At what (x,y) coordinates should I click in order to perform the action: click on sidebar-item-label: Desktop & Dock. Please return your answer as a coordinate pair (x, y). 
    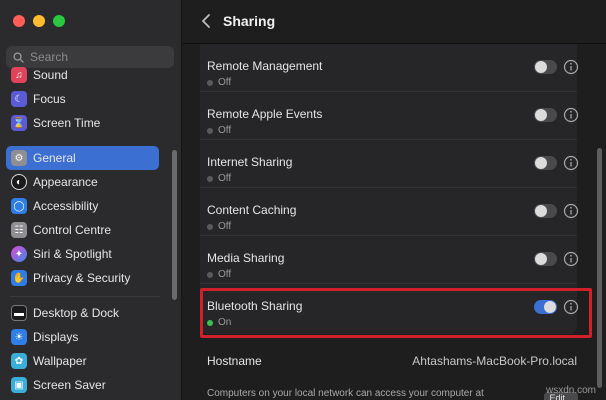
    Looking at the image, I should click on (76, 313).